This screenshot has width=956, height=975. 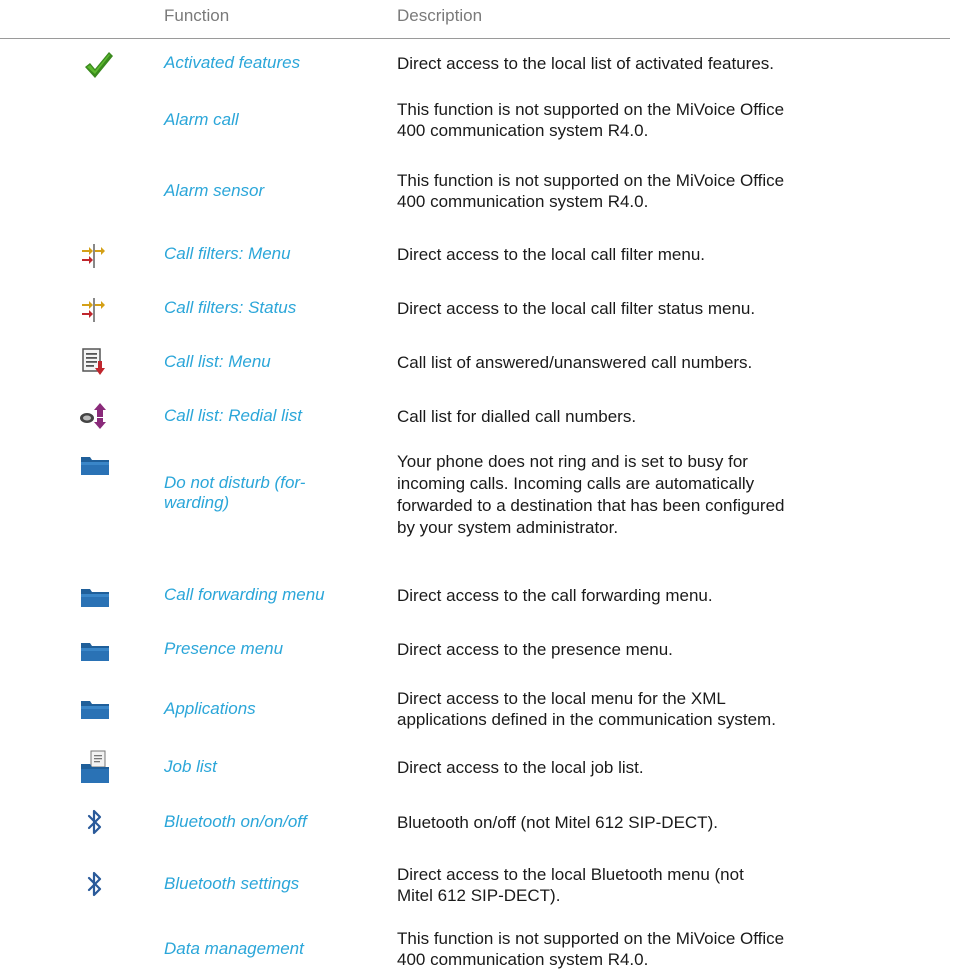 I want to click on function-column-header: Function, so click(x=197, y=15).